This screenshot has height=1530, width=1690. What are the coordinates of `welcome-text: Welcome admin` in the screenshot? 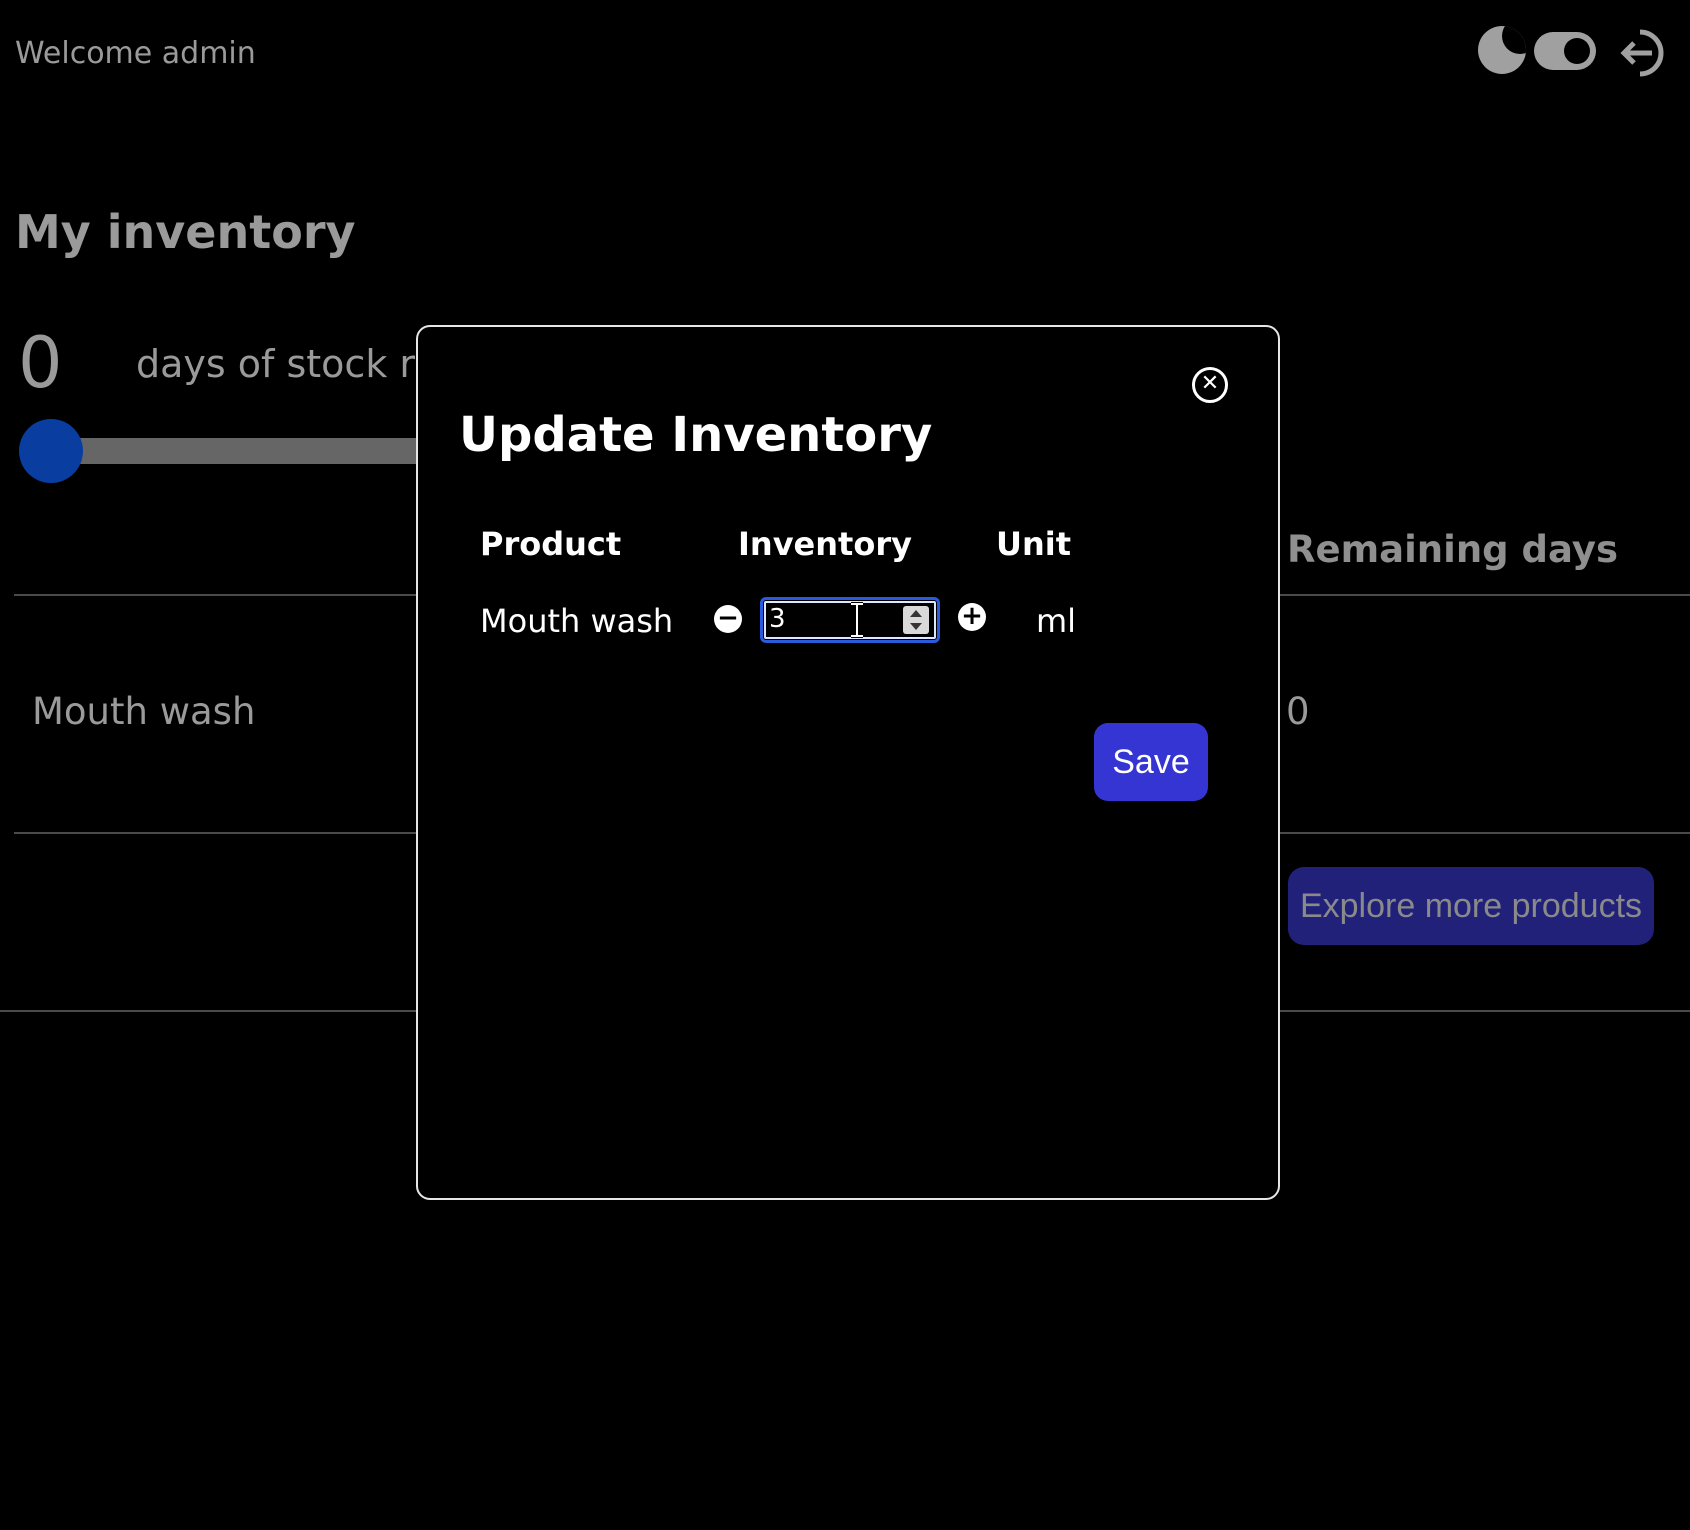 It's located at (135, 53).